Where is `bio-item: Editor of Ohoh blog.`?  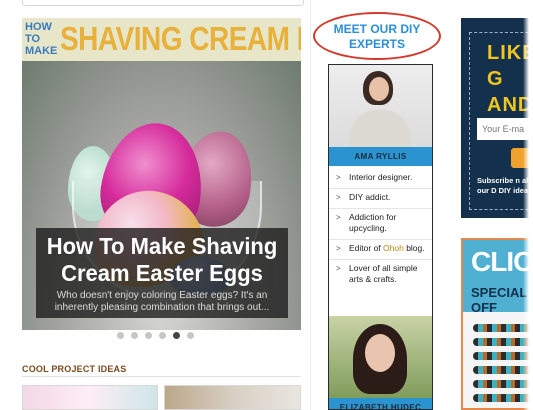 bio-item: Editor of Ohoh blog. is located at coordinates (380, 250).